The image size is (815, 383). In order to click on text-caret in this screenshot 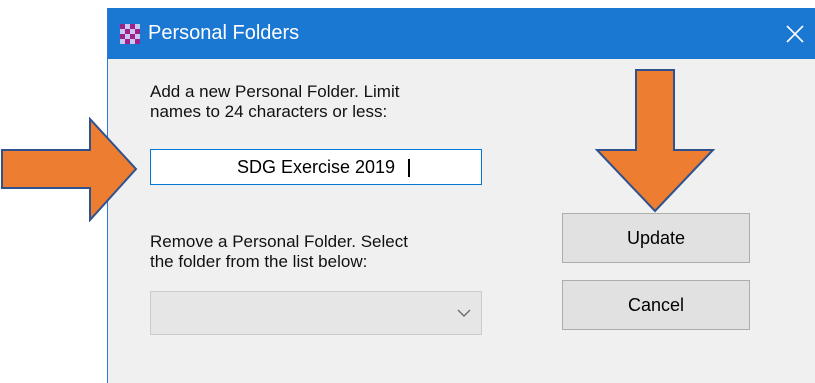, I will do `click(409, 168)`.